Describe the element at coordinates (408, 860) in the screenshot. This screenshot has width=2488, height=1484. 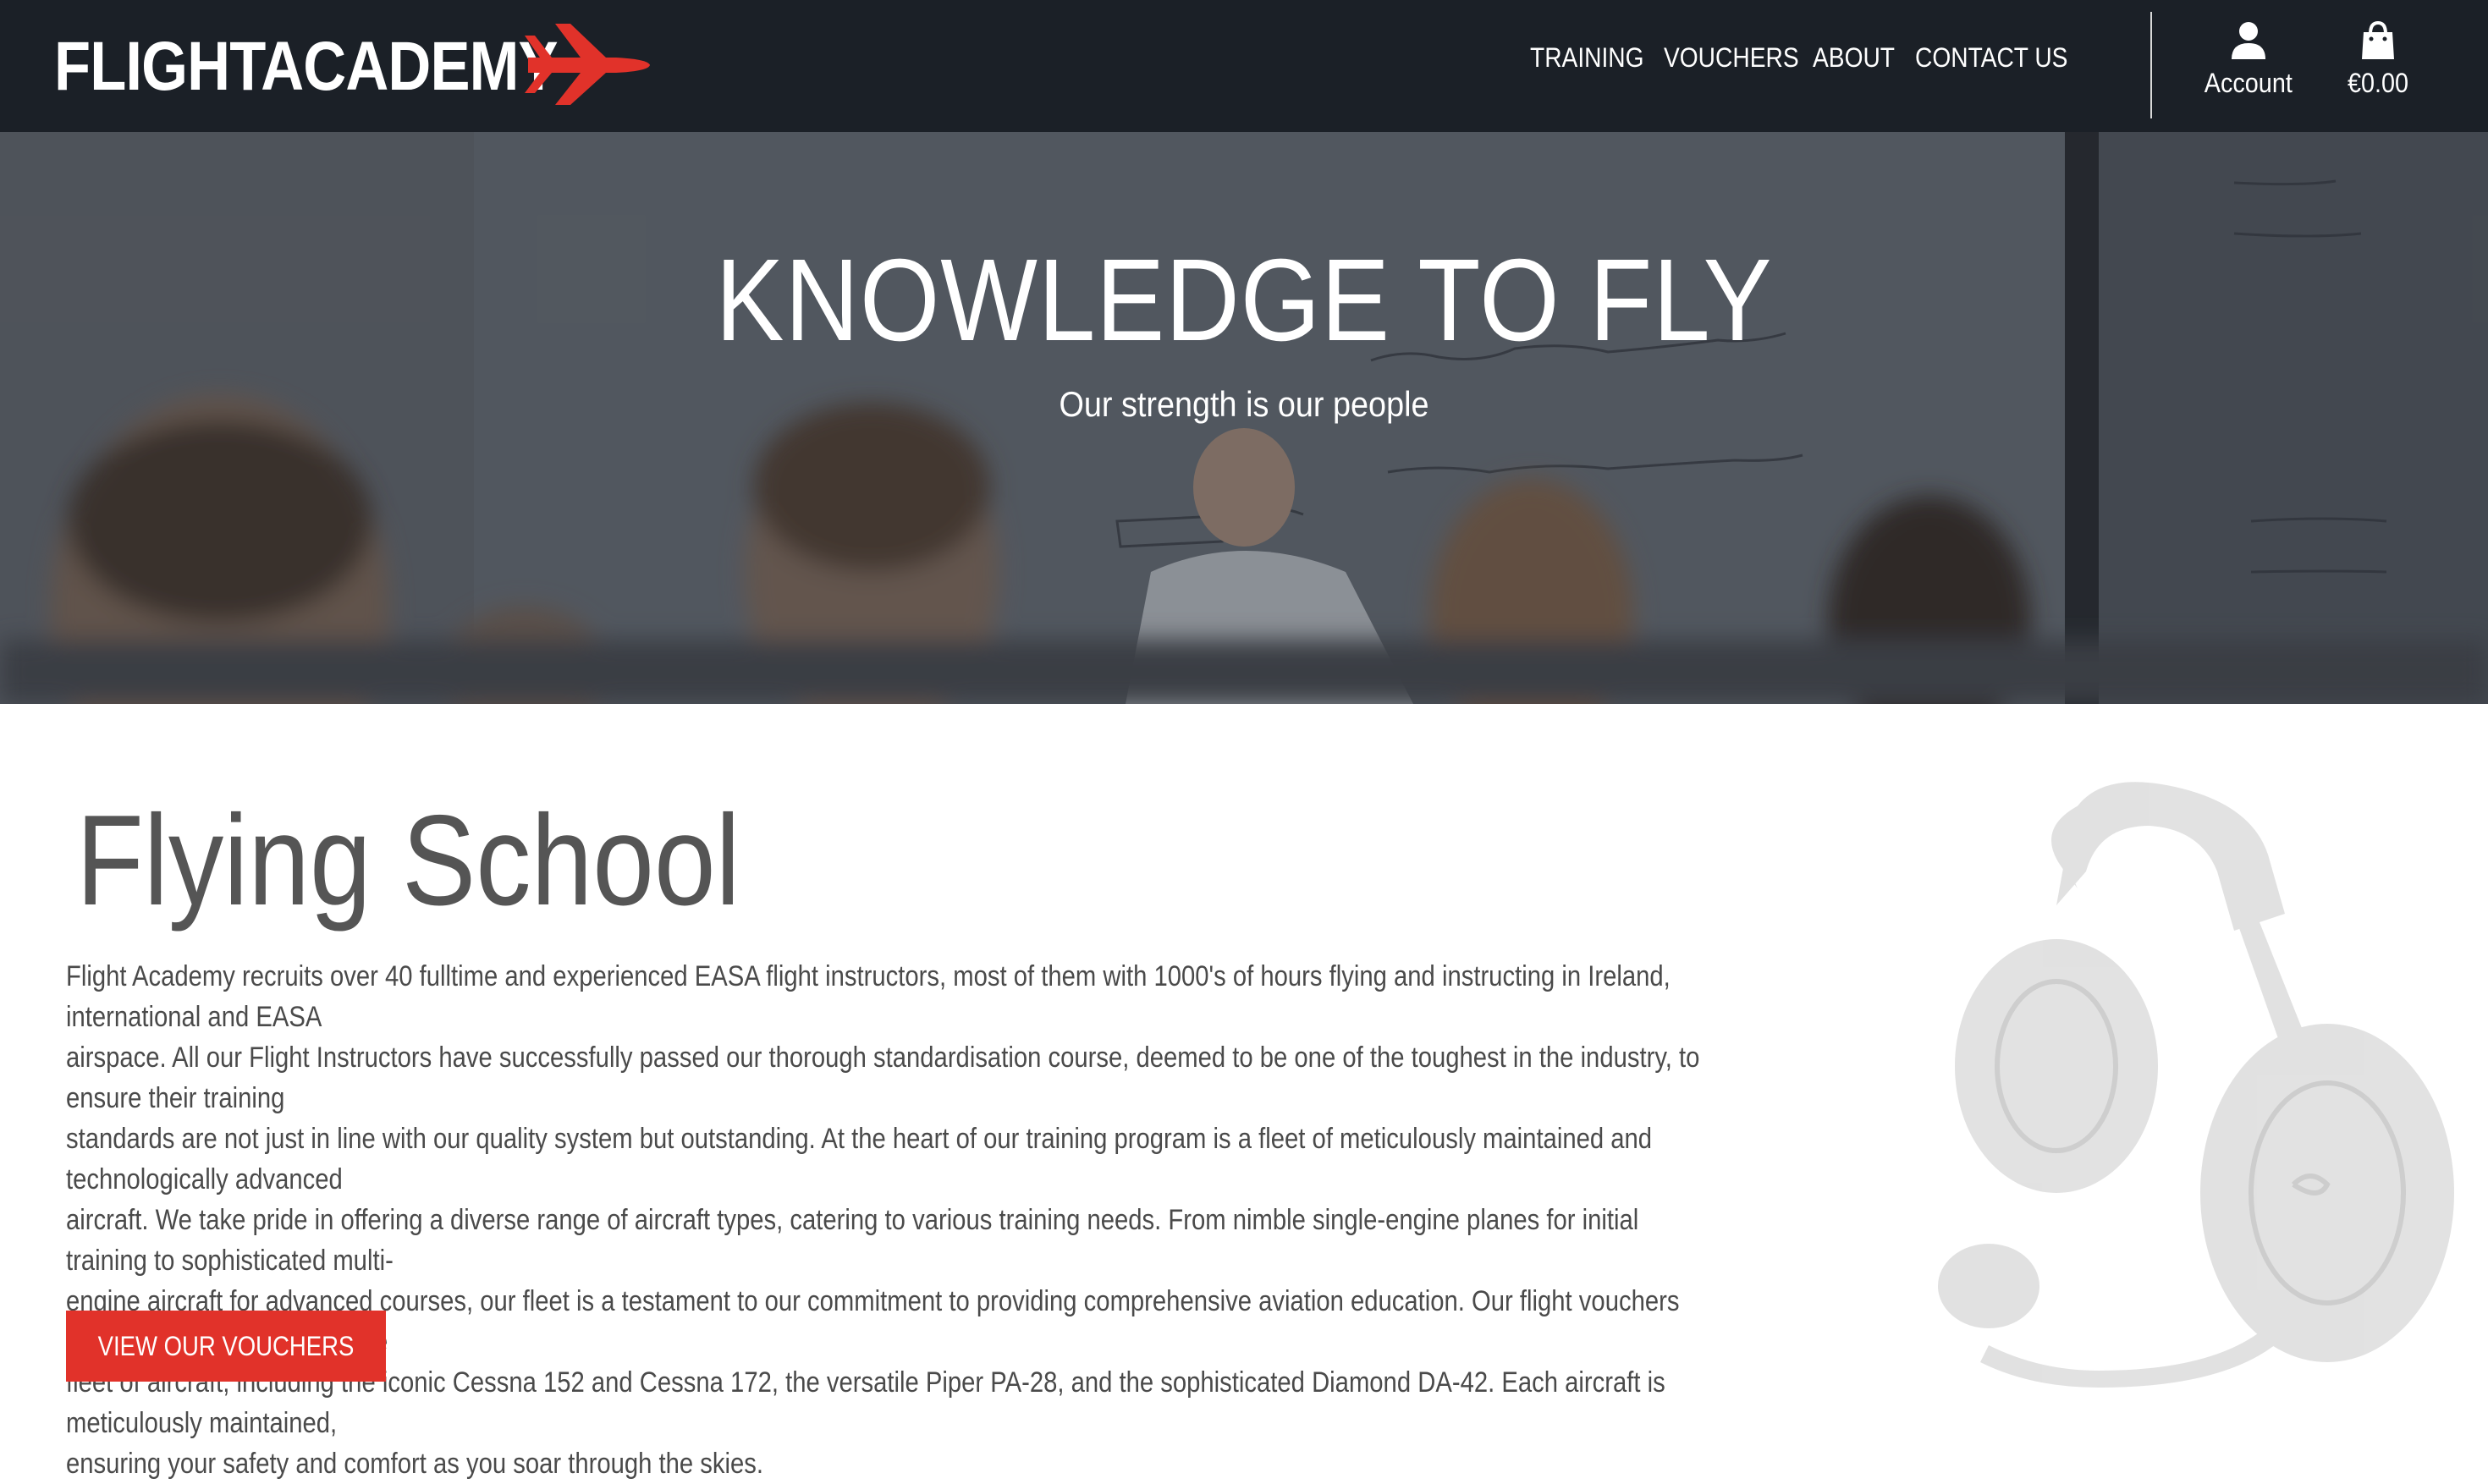
I see `section-heading: Flying School` at that location.